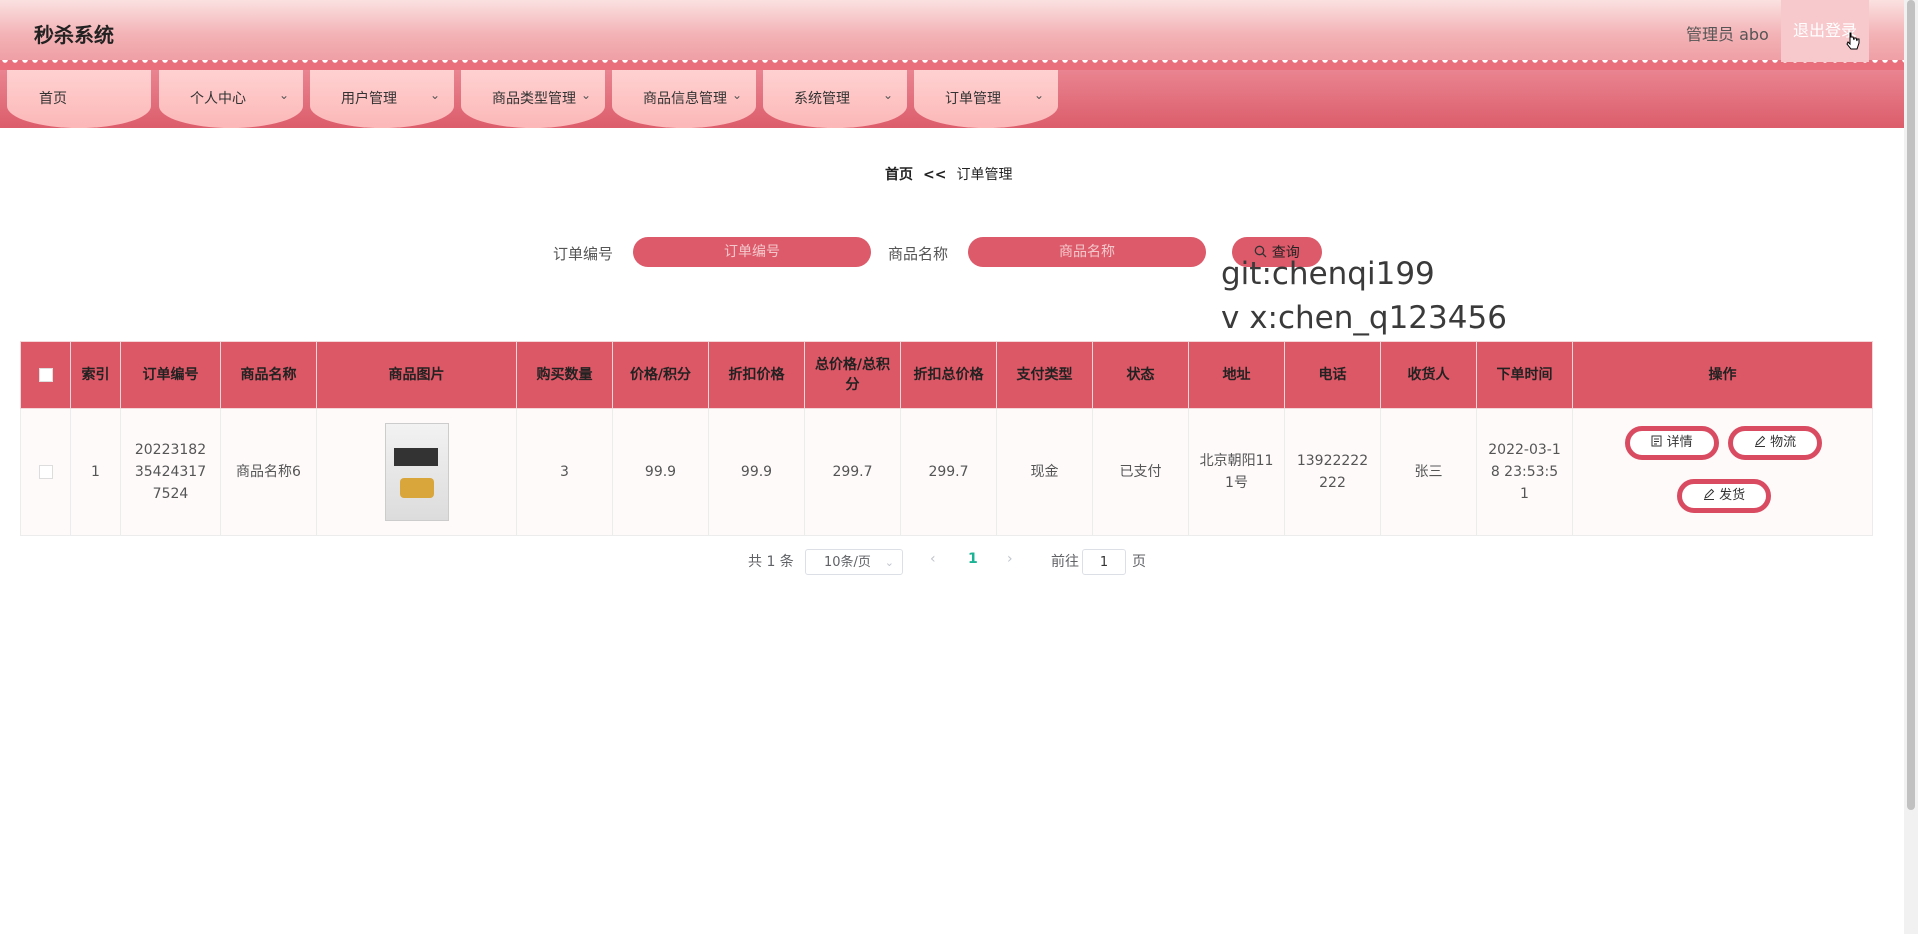 The image size is (1918, 934). Describe the element at coordinates (45, 375) in the screenshot. I see `select-all-checkbox` at that location.